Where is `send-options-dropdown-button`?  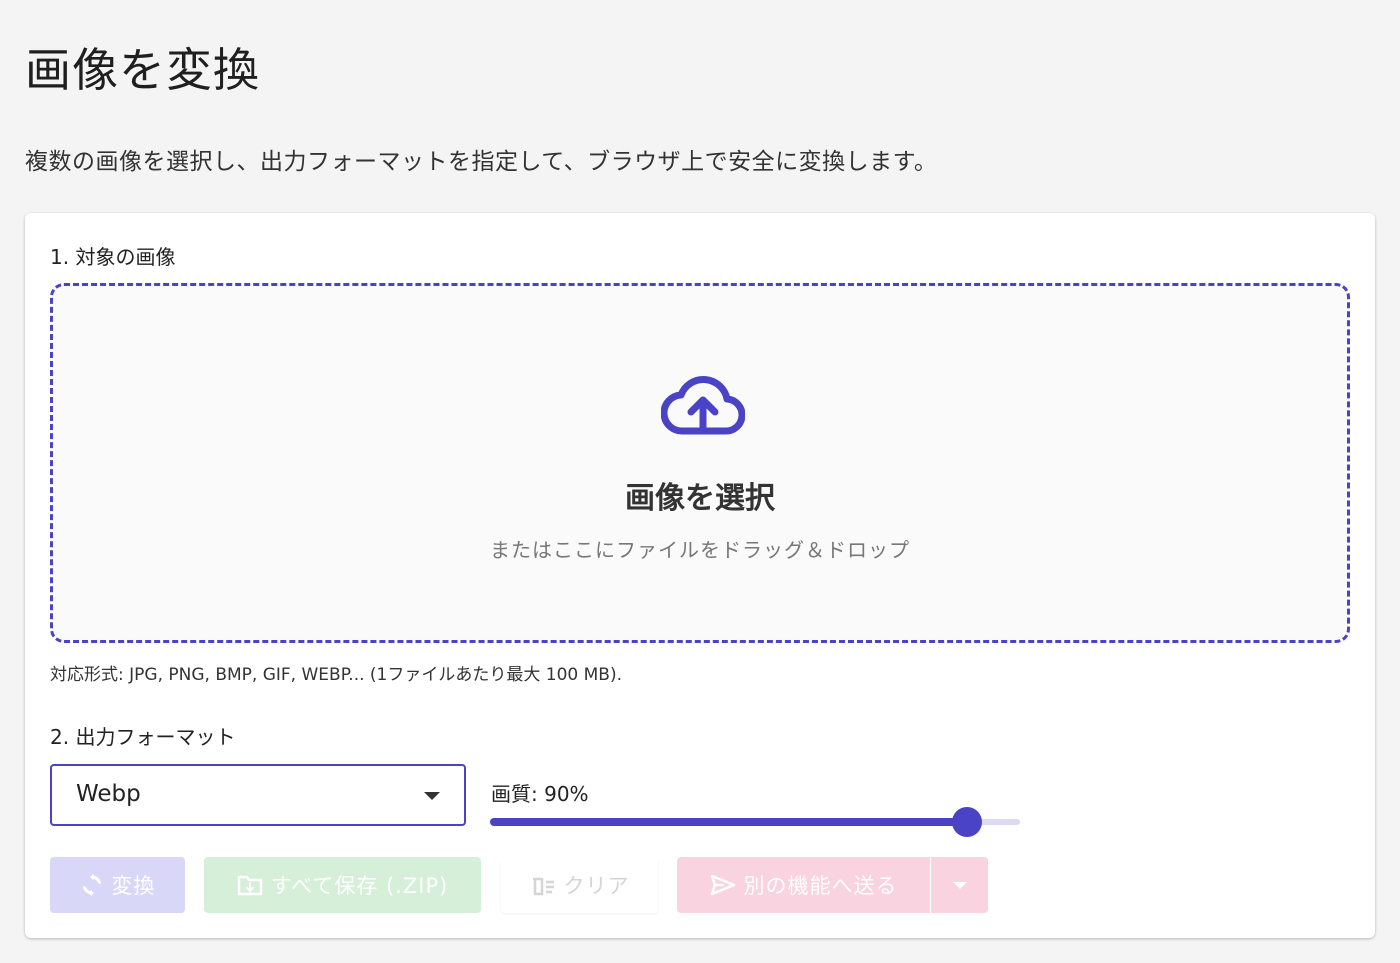 send-options-dropdown-button is located at coordinates (959, 885).